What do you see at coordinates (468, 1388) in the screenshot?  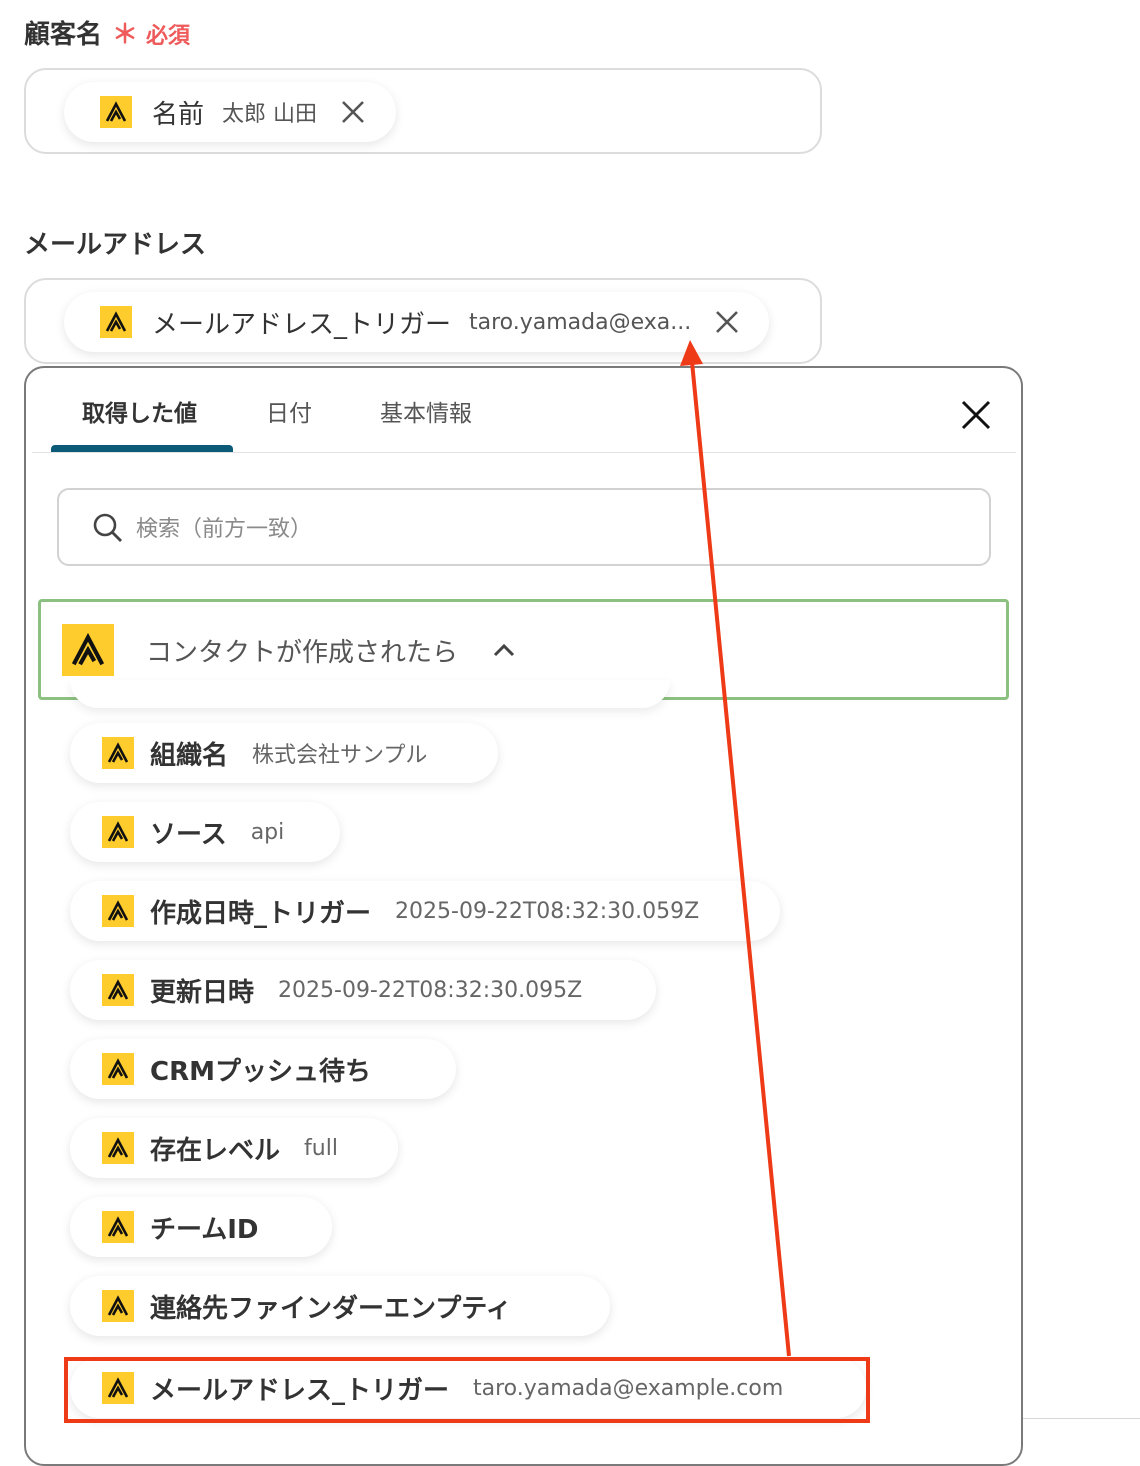 I see `list-item: メールアドレス_トリガー taro.yamada@example.com` at bounding box center [468, 1388].